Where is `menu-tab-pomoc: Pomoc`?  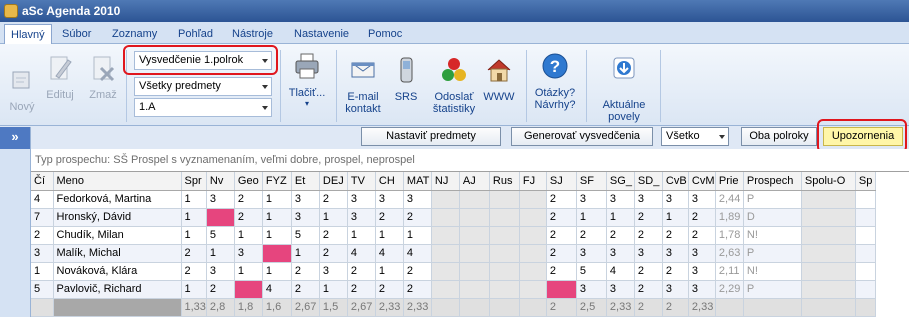 menu-tab-pomoc: Pomoc is located at coordinates (385, 34).